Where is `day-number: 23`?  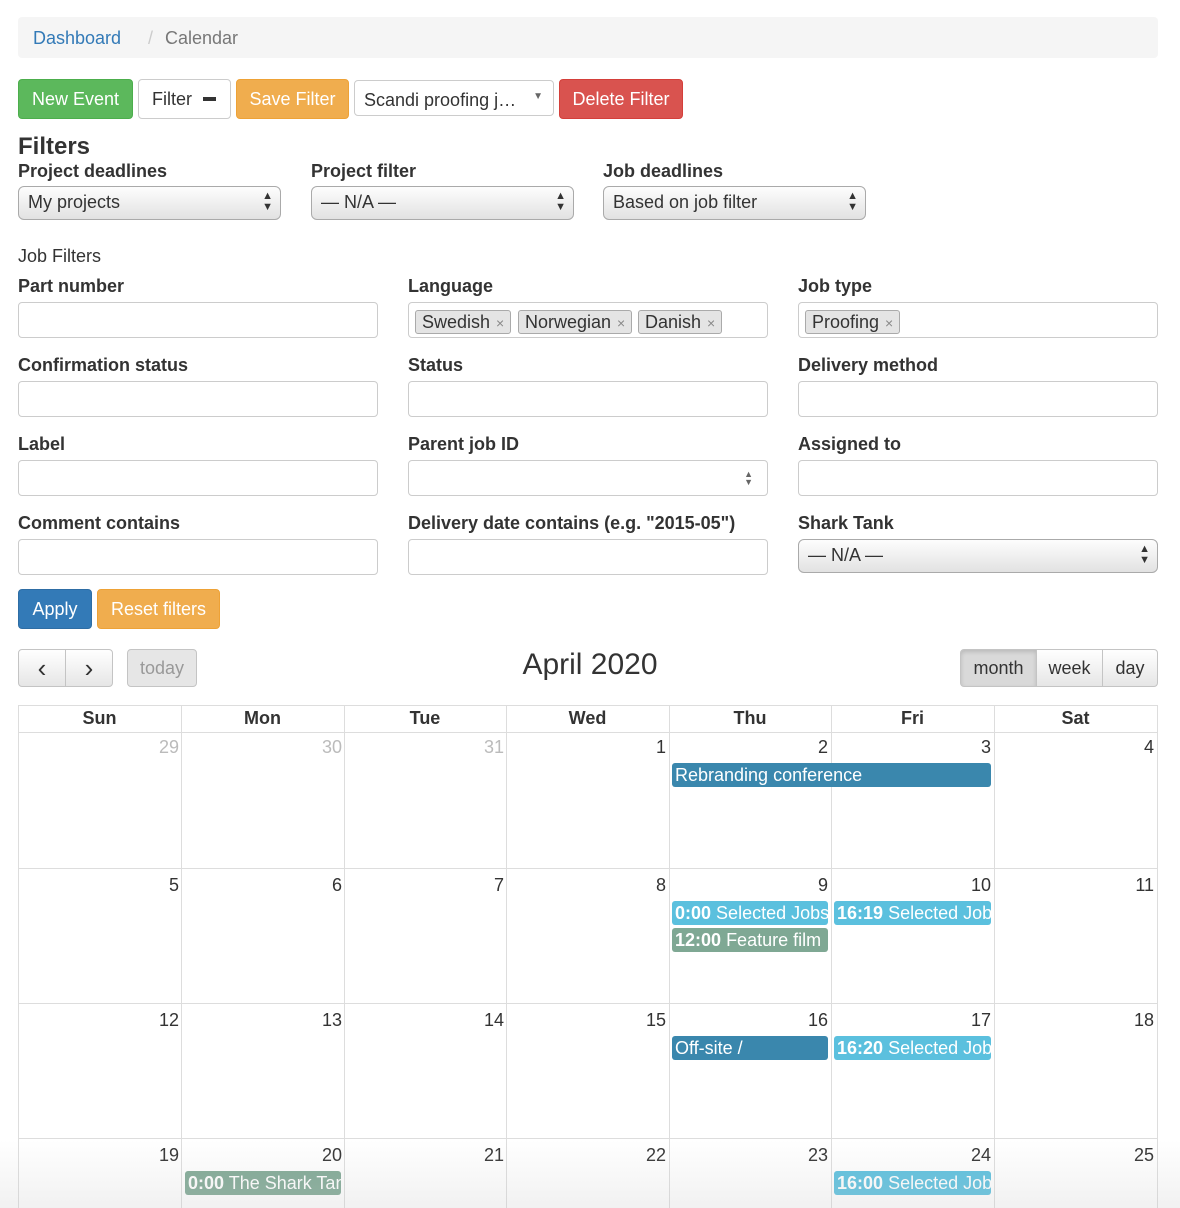 day-number: 23 is located at coordinates (753, 1155).